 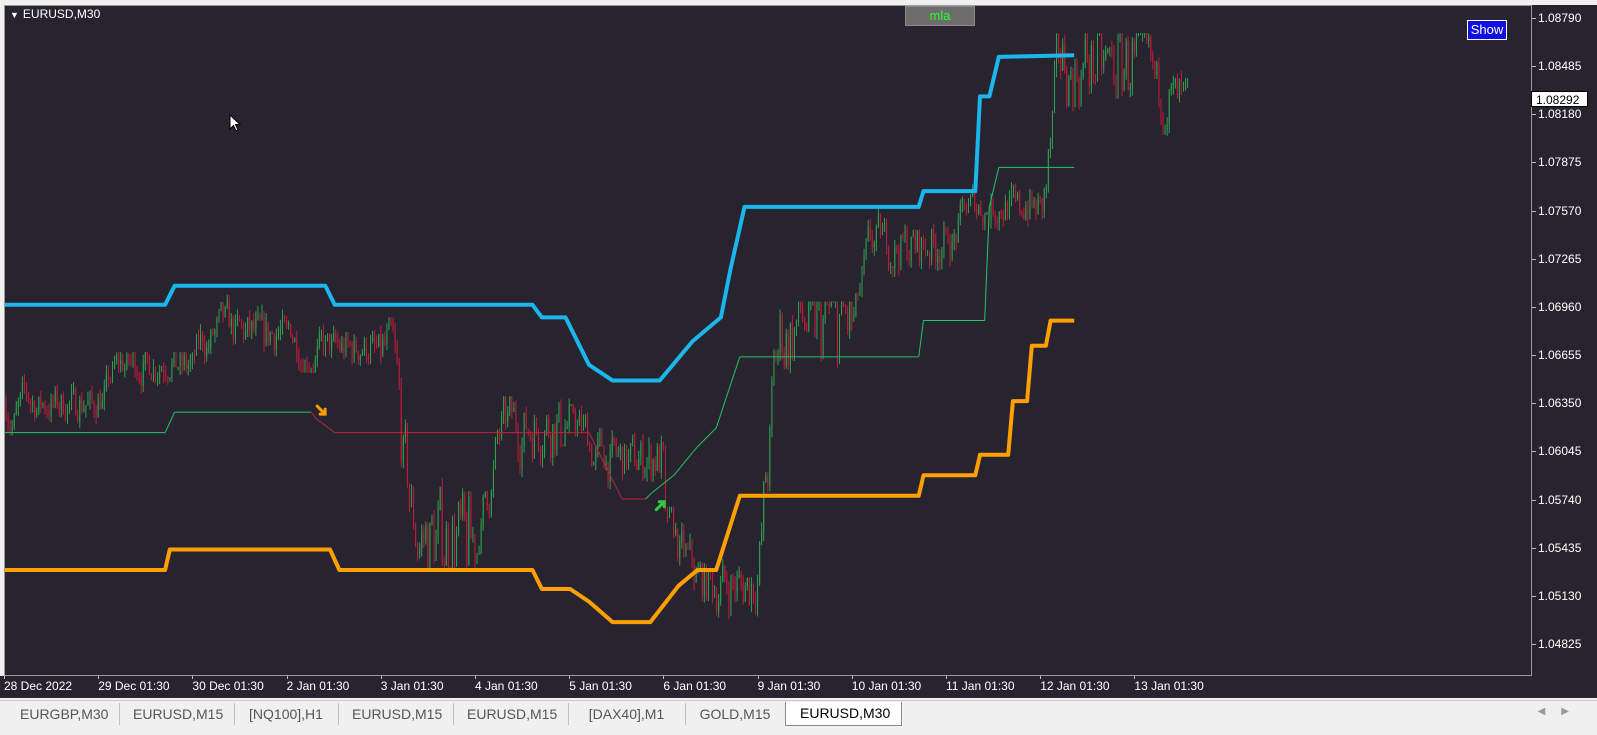 What do you see at coordinates (1561, 711) in the screenshot?
I see `tab-scroll-arrows-icon: ◀▶` at bounding box center [1561, 711].